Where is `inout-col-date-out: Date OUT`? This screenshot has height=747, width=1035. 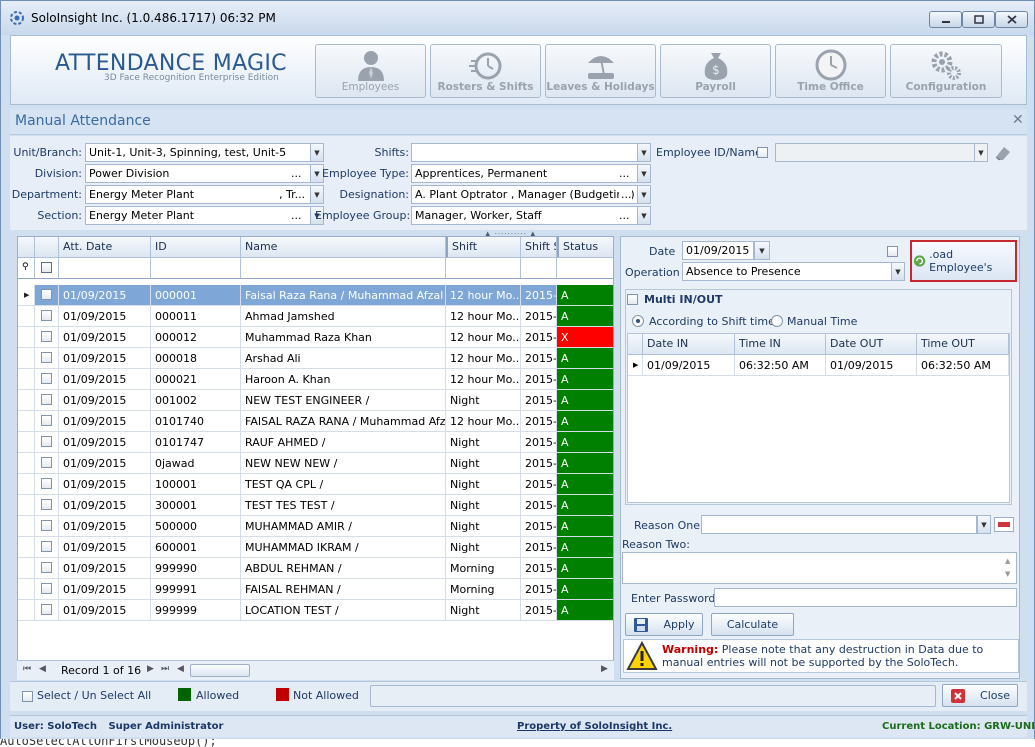 inout-col-date-out: Date OUT is located at coordinates (871, 344).